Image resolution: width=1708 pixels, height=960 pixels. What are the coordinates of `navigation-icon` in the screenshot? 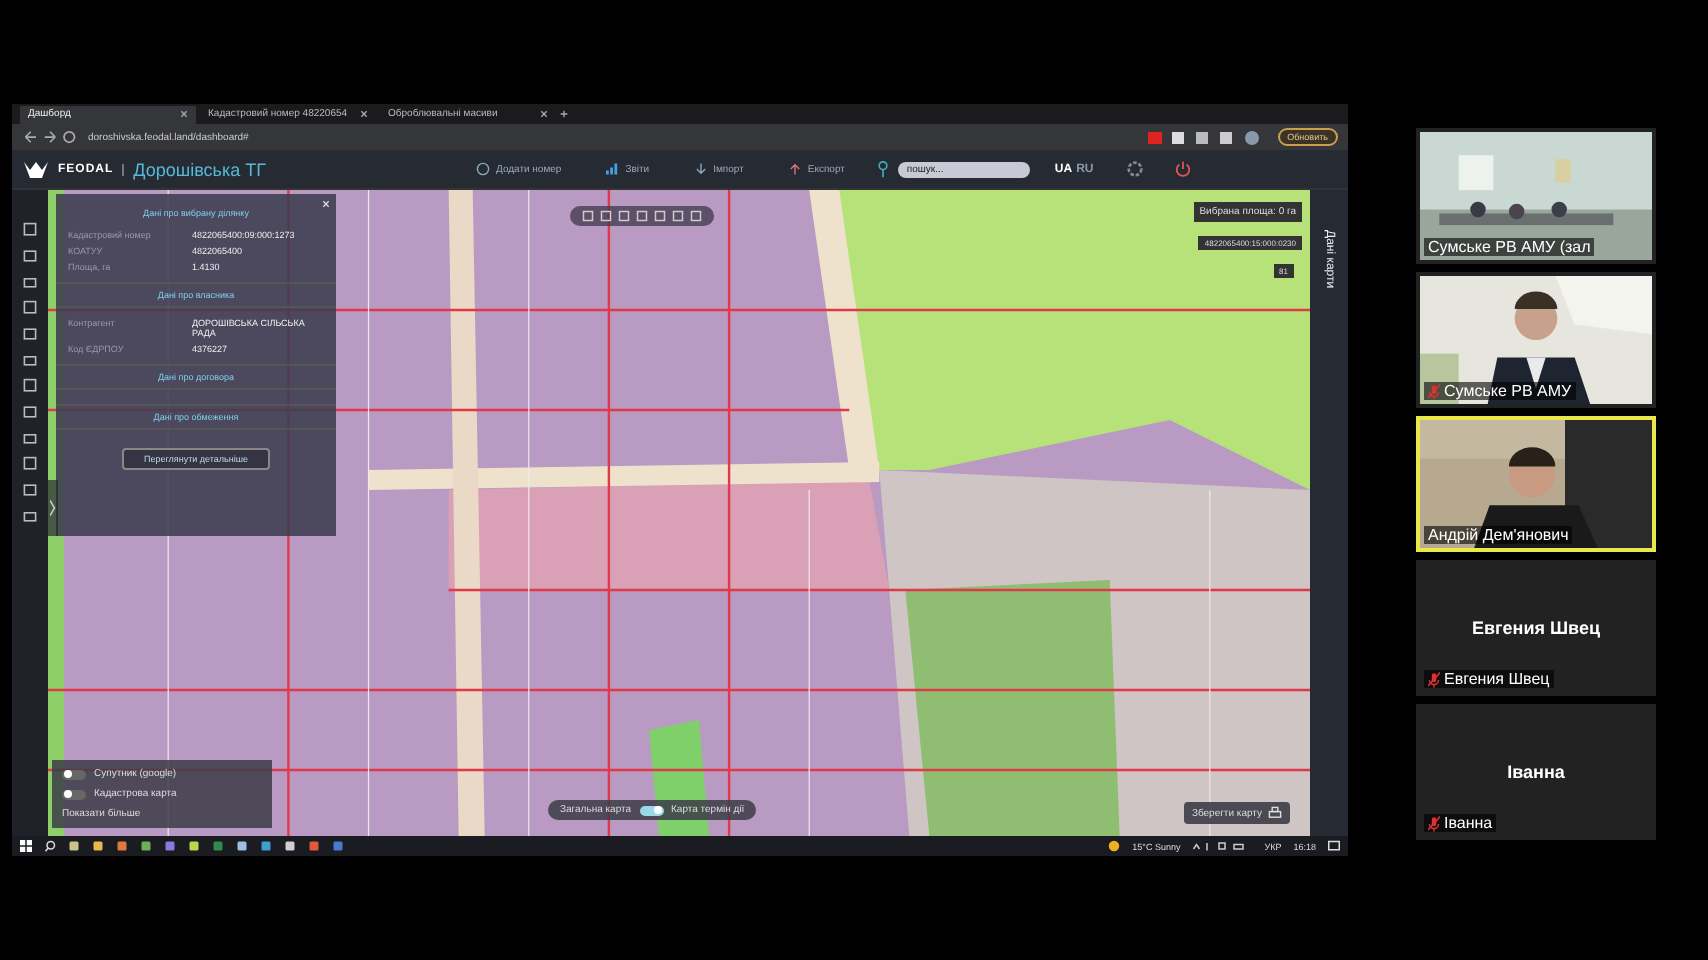 It's located at (50, 137).